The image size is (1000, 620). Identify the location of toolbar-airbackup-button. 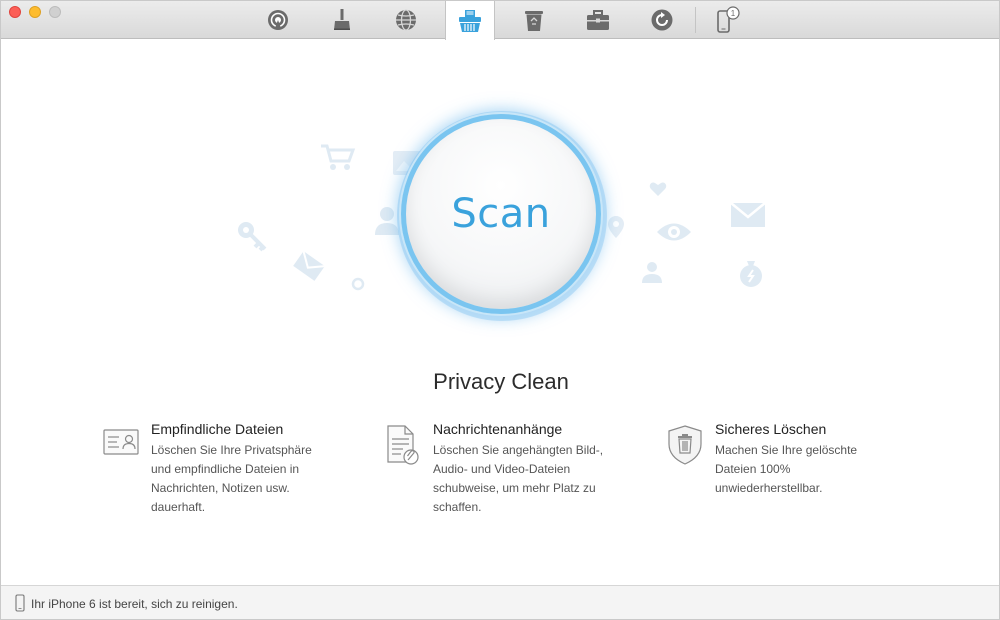
(278, 20).